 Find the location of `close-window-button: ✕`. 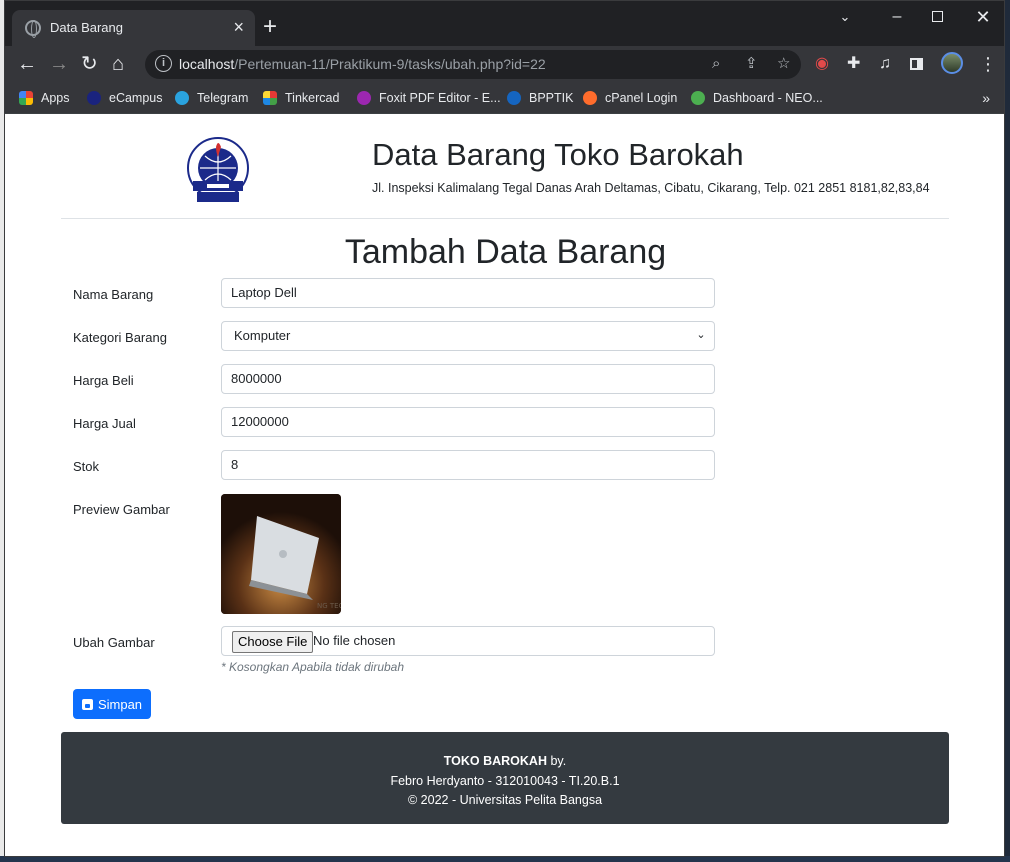

close-window-button: ✕ is located at coordinates (983, 17).